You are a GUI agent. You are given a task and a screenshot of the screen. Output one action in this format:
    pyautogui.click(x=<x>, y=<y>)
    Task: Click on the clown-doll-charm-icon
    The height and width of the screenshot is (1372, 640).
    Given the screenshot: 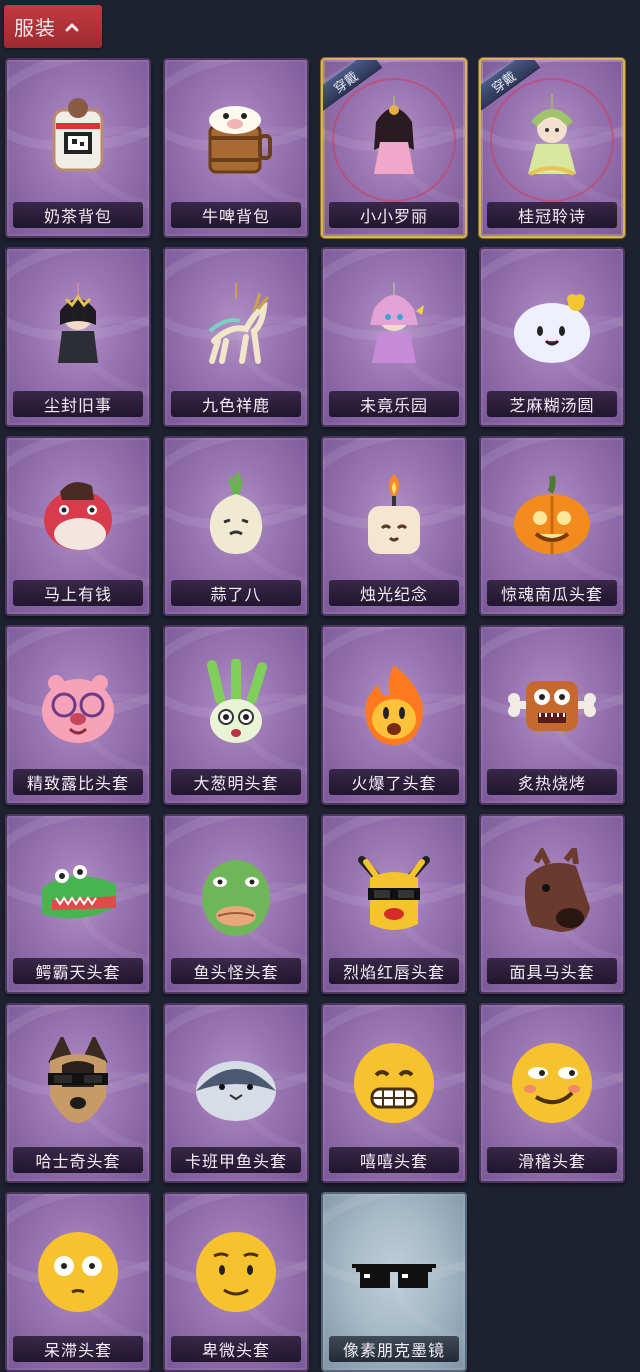 What is the action you would take?
    pyautogui.click(x=394, y=327)
    